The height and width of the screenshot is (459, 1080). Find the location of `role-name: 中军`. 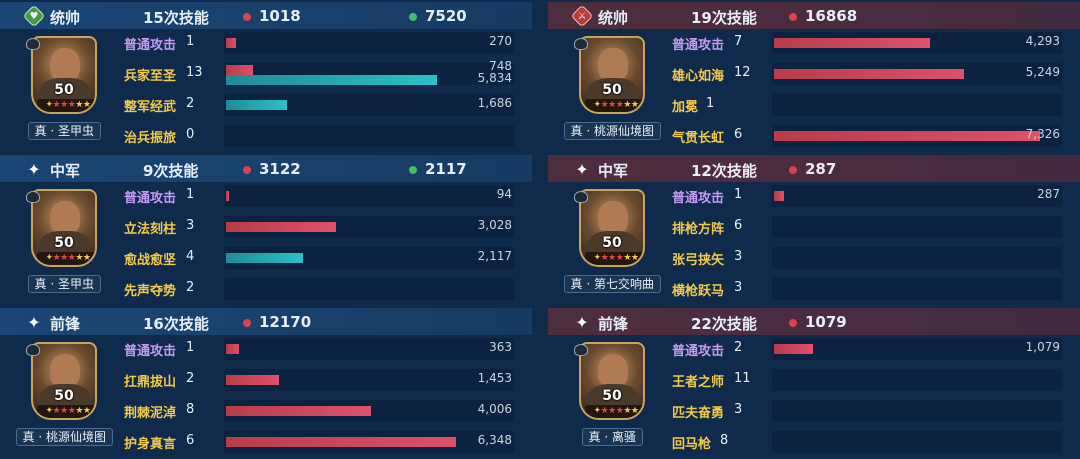

role-name: 中军 is located at coordinates (613, 171).